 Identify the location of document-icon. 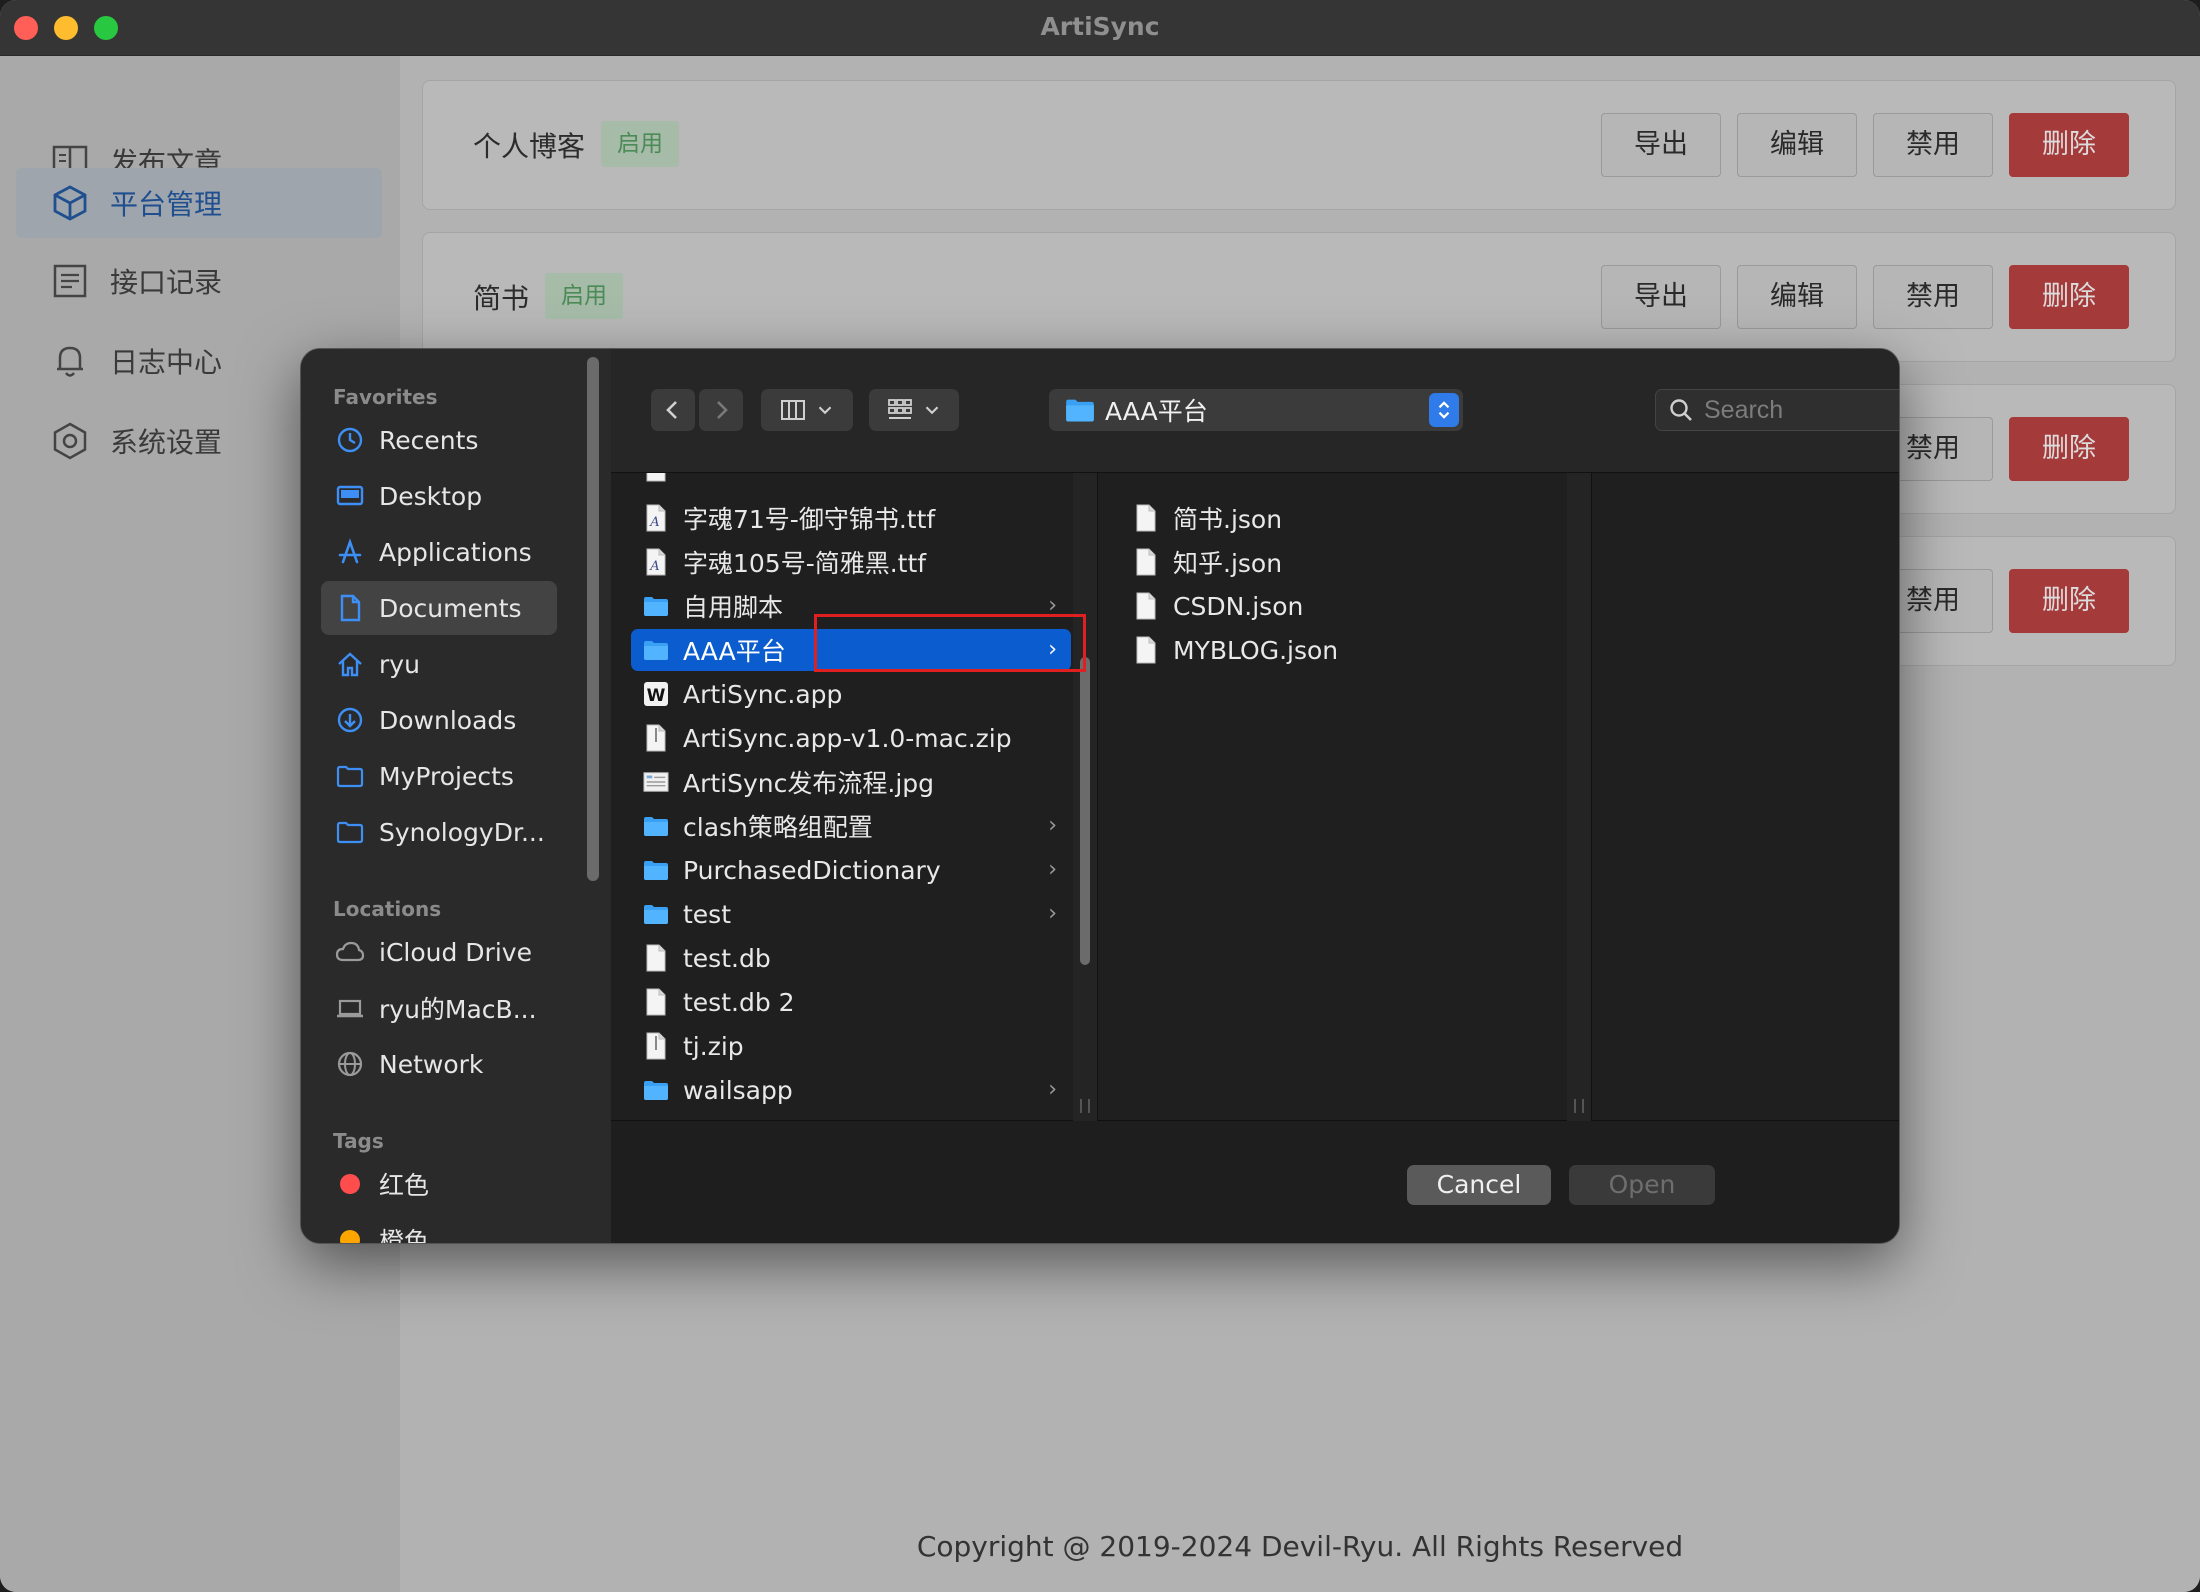
(350, 608).